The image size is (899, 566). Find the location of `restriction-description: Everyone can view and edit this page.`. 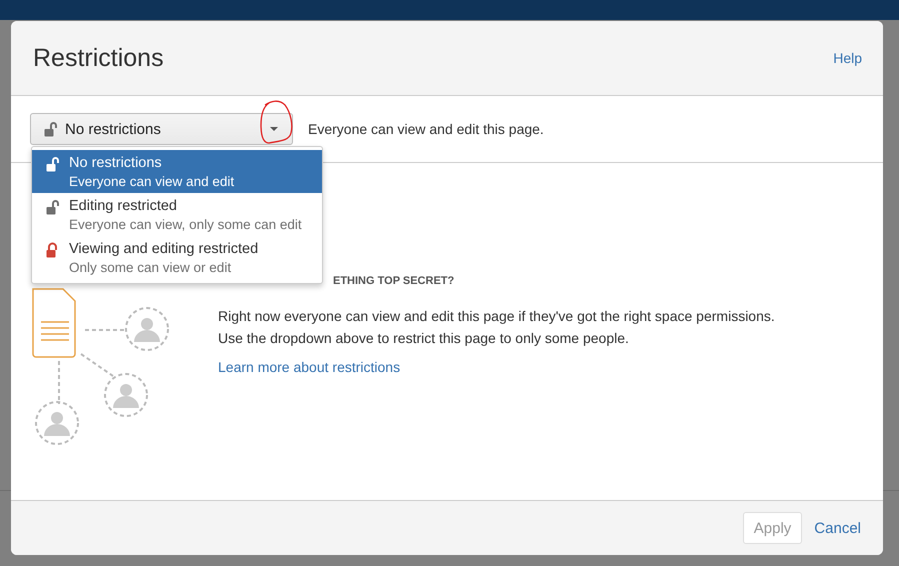

restriction-description: Everyone can view and edit this page. is located at coordinates (426, 129).